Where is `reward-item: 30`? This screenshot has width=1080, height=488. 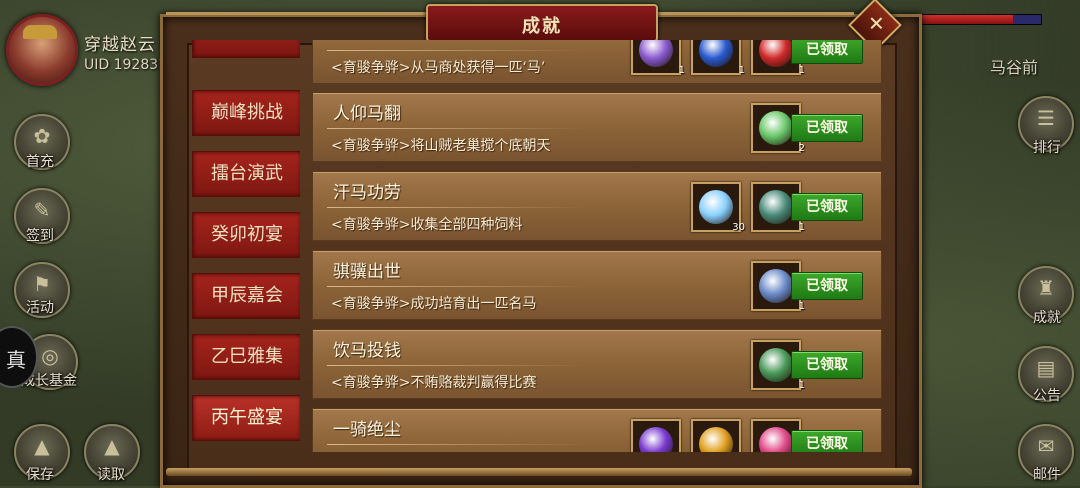 reward-item: 30 is located at coordinates (718, 207).